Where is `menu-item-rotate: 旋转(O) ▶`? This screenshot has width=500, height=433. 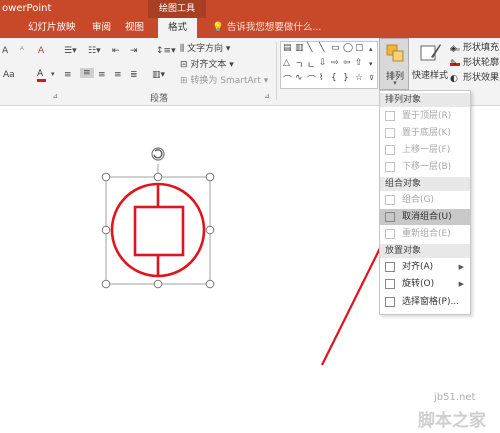 menu-item-rotate: 旋转(O) ▶ is located at coordinates (425, 284).